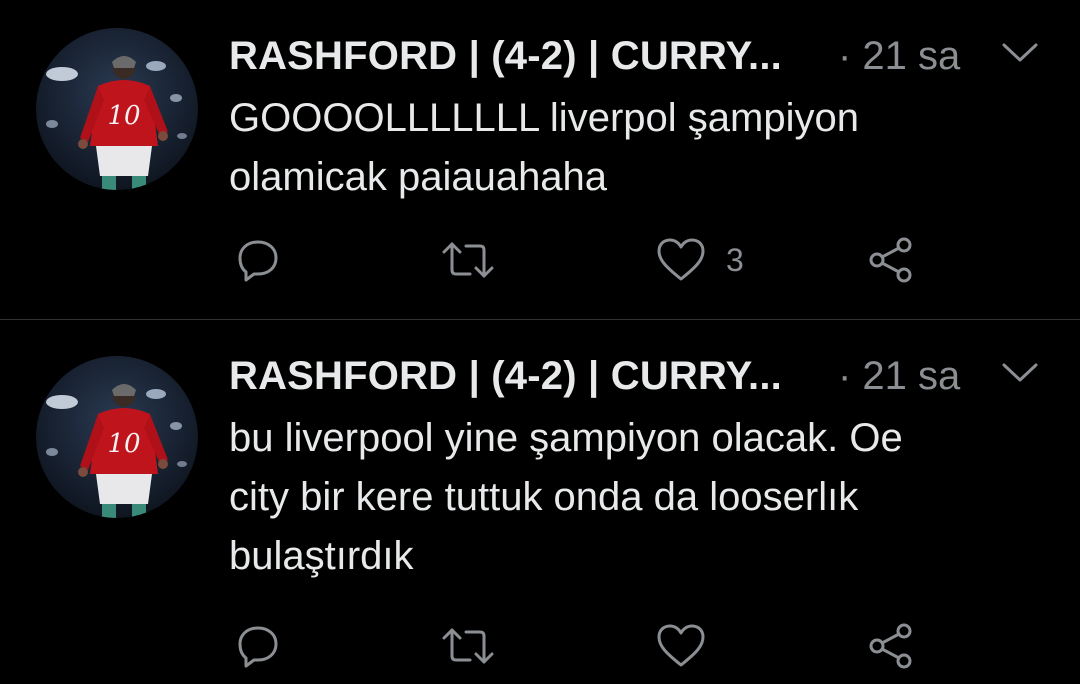 The height and width of the screenshot is (684, 1080). I want to click on like-button, so click(691, 646).